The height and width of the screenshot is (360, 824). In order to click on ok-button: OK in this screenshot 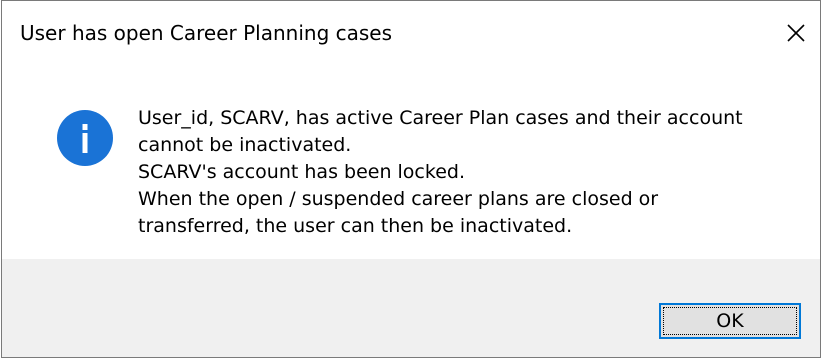, I will do `click(730, 321)`.